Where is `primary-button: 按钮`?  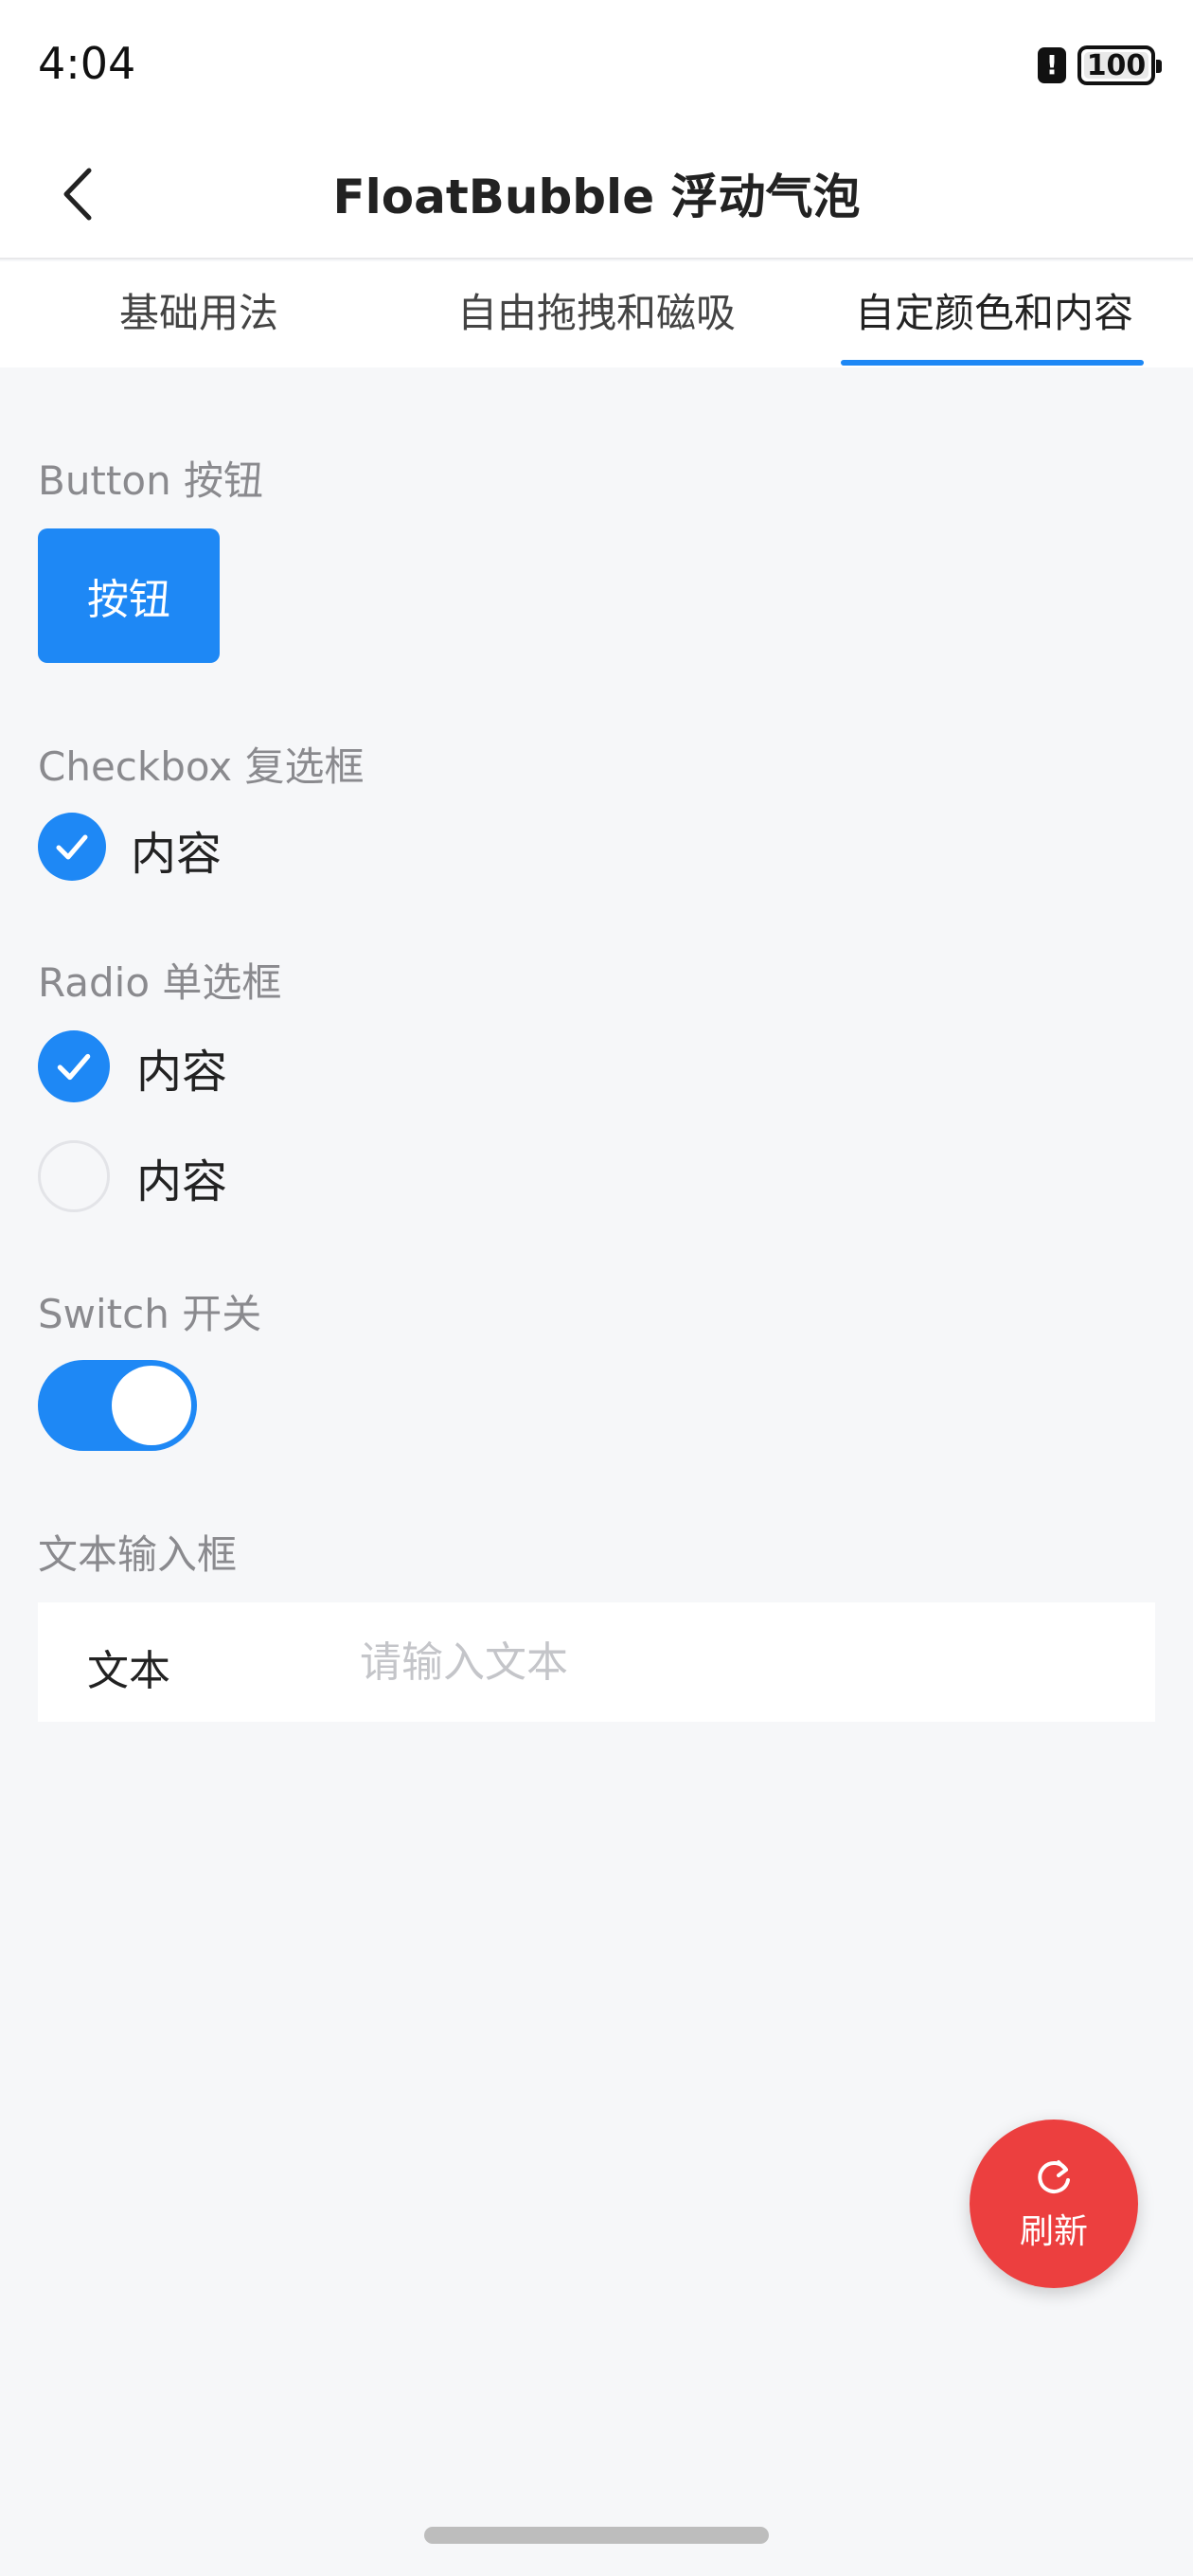
primary-button: 按钮 is located at coordinates (129, 595).